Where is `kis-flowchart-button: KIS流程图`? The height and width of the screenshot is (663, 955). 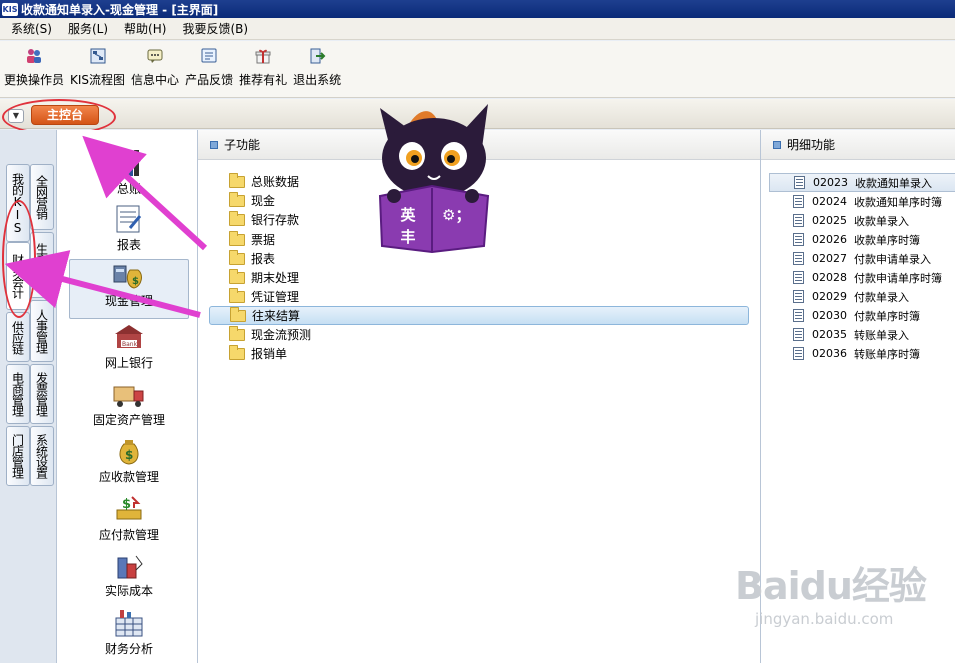
kis-flowchart-button: KIS流程图 is located at coordinates (97, 64).